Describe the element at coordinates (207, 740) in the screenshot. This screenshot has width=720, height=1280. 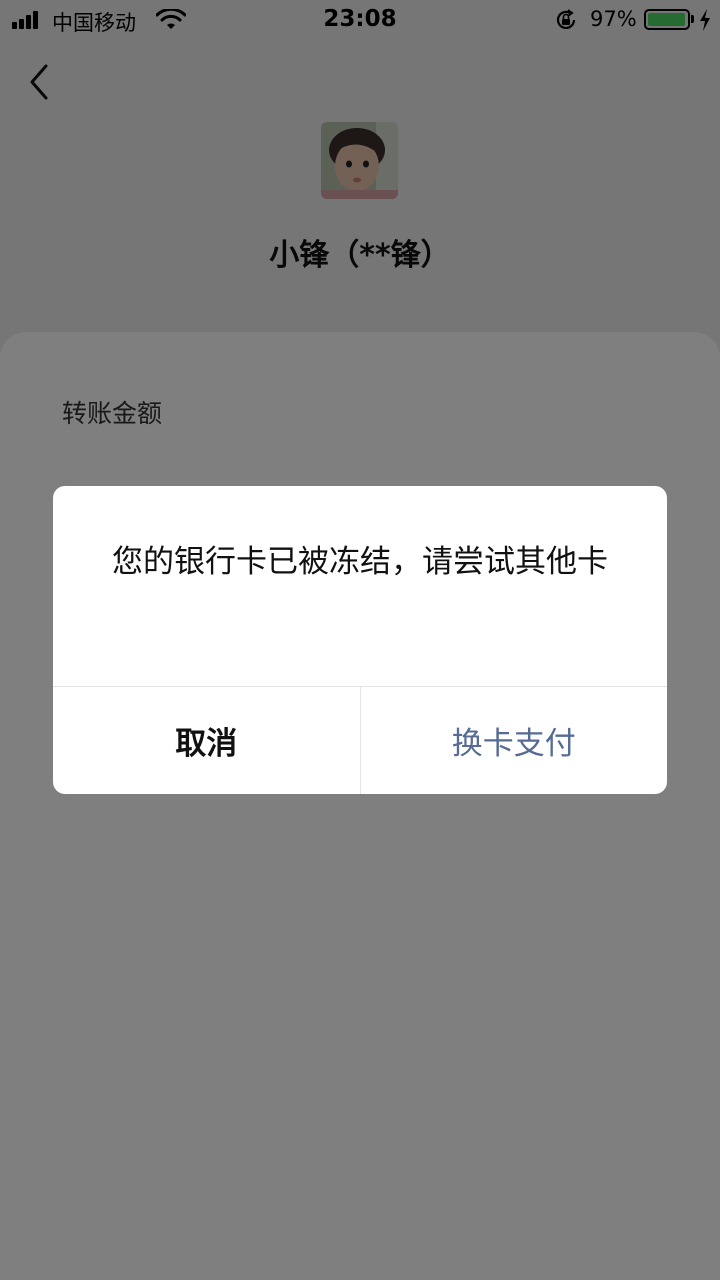
I see `cancel-button: 取消` at that location.